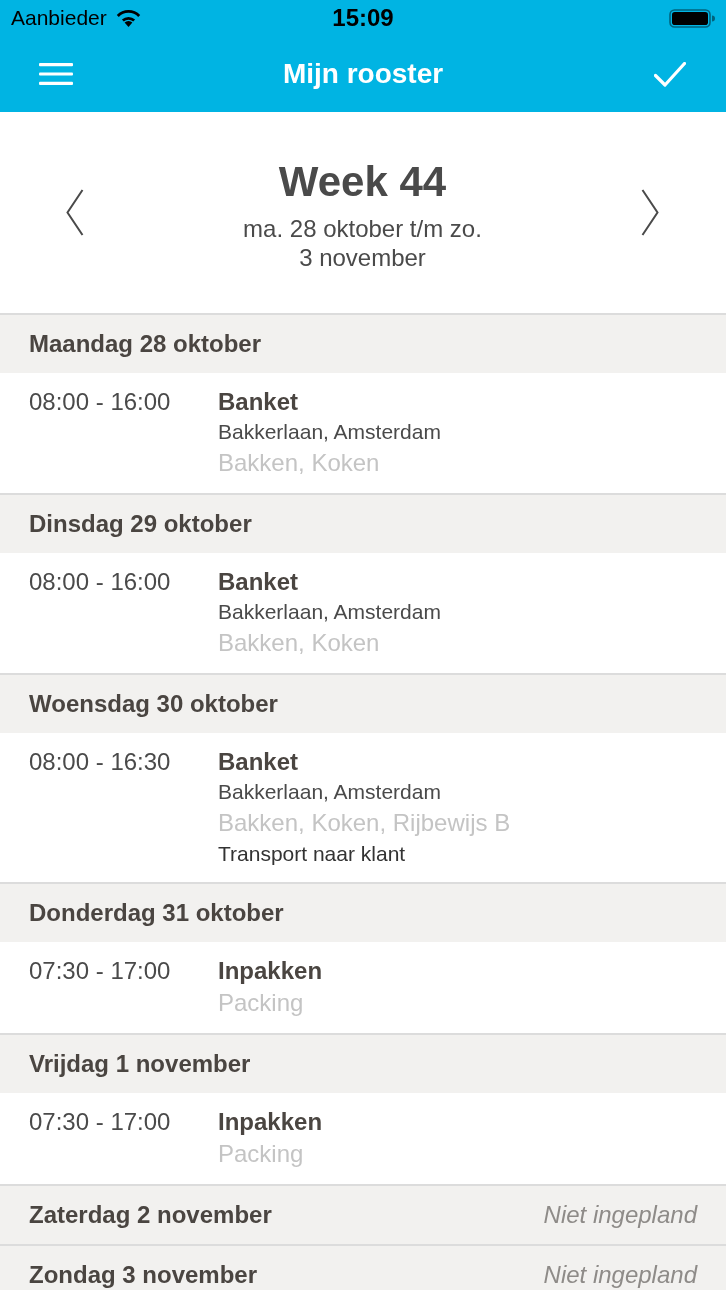 Image resolution: width=726 pixels, height=1290 pixels. Describe the element at coordinates (128, 18) in the screenshot. I see `wifi-icon` at that location.